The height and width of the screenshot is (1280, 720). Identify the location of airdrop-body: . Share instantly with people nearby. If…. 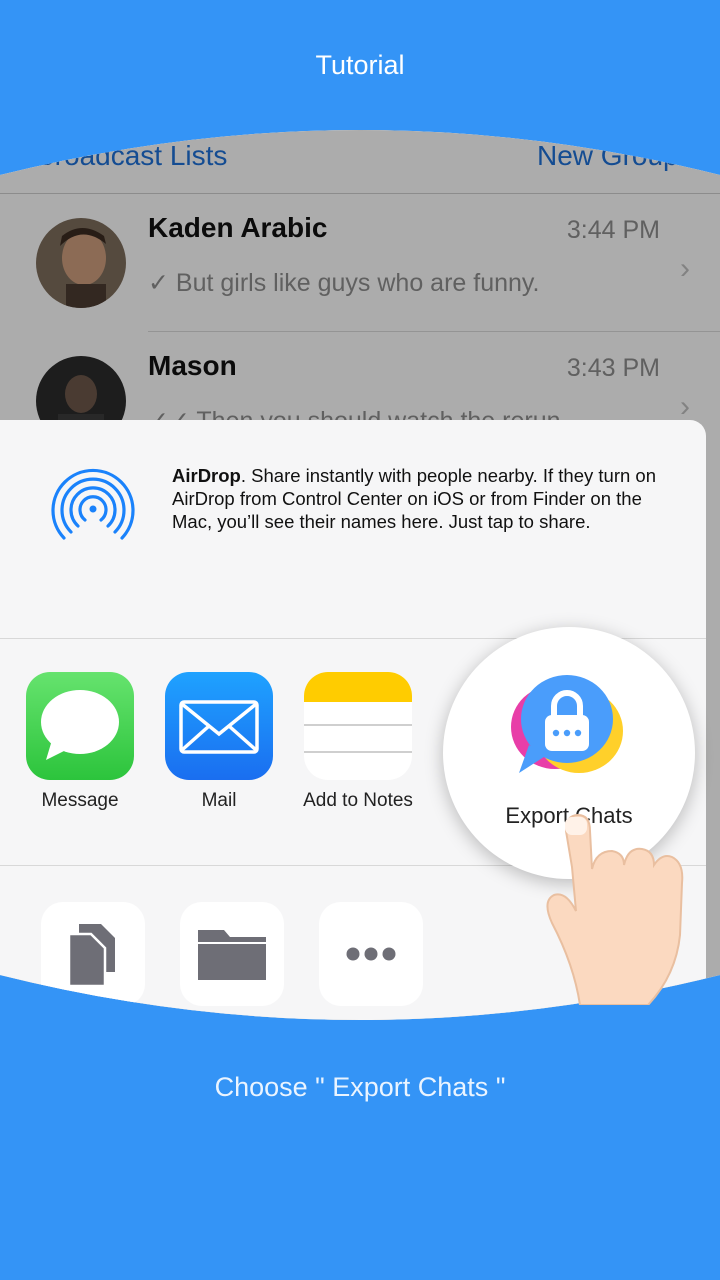
(414, 498).